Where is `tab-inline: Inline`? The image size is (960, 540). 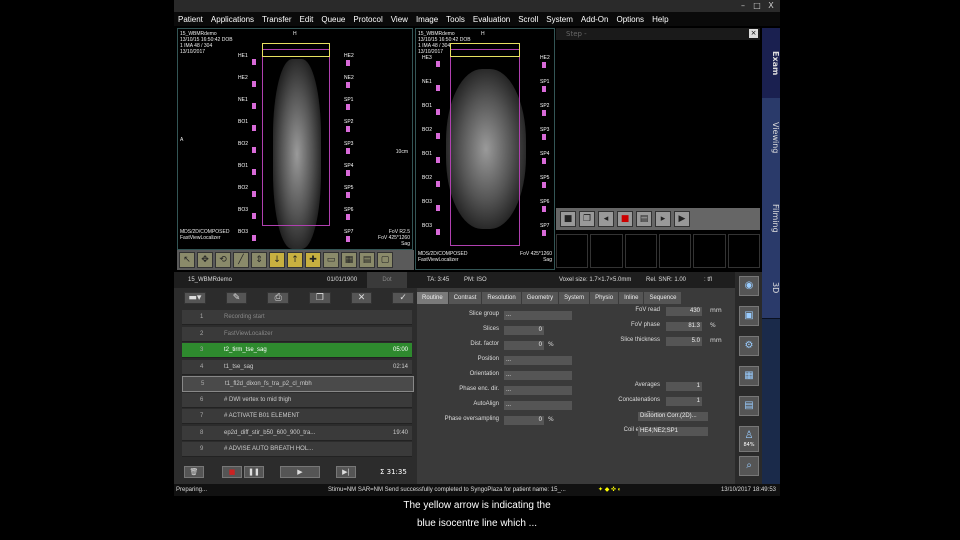
tab-inline: Inline is located at coordinates (631, 298).